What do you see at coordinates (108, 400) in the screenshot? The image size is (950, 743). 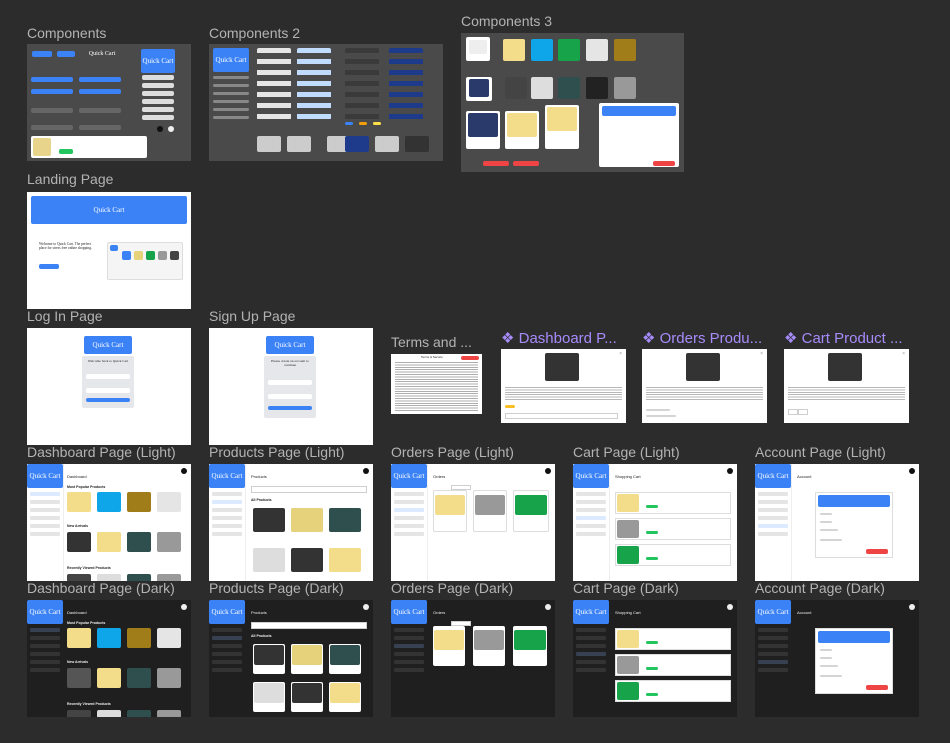 I see `login-button` at bounding box center [108, 400].